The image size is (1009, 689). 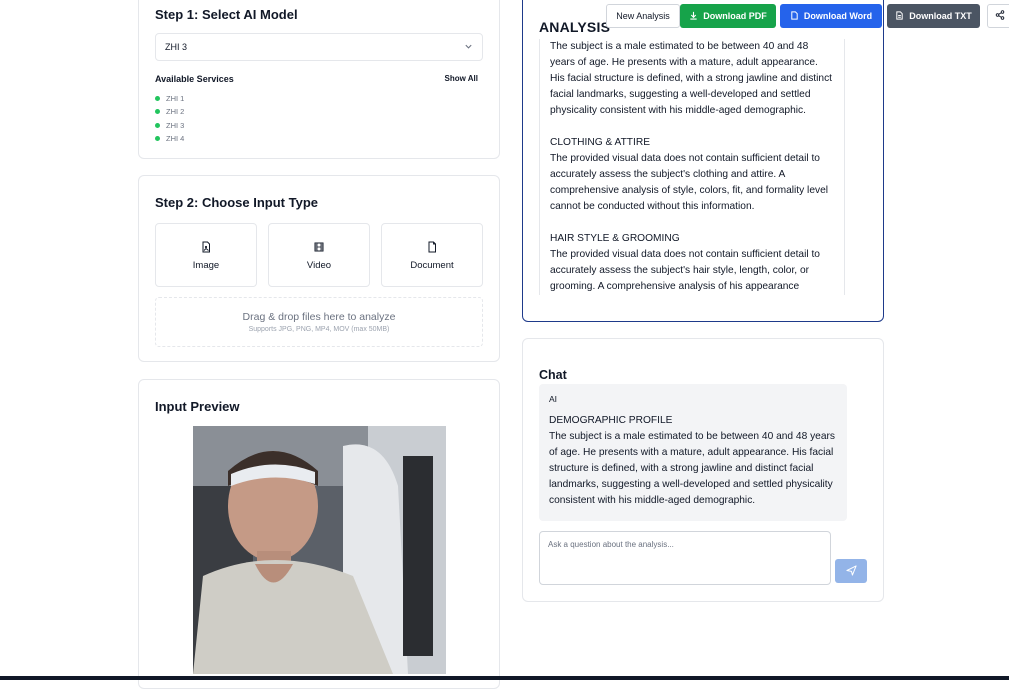 What do you see at coordinates (319, 246) in the screenshot?
I see `film-icon` at bounding box center [319, 246].